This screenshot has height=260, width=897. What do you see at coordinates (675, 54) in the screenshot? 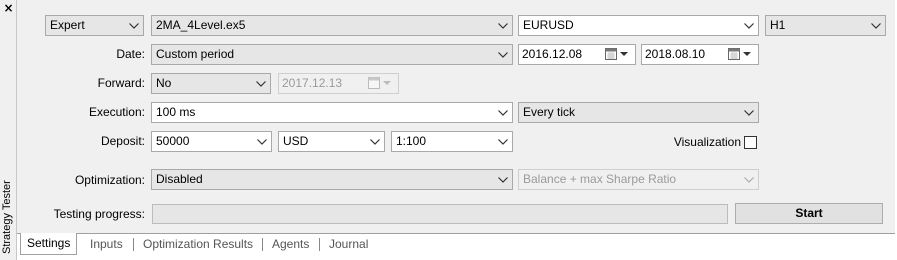
I see `date-to-value: 2018.08.10` at bounding box center [675, 54].